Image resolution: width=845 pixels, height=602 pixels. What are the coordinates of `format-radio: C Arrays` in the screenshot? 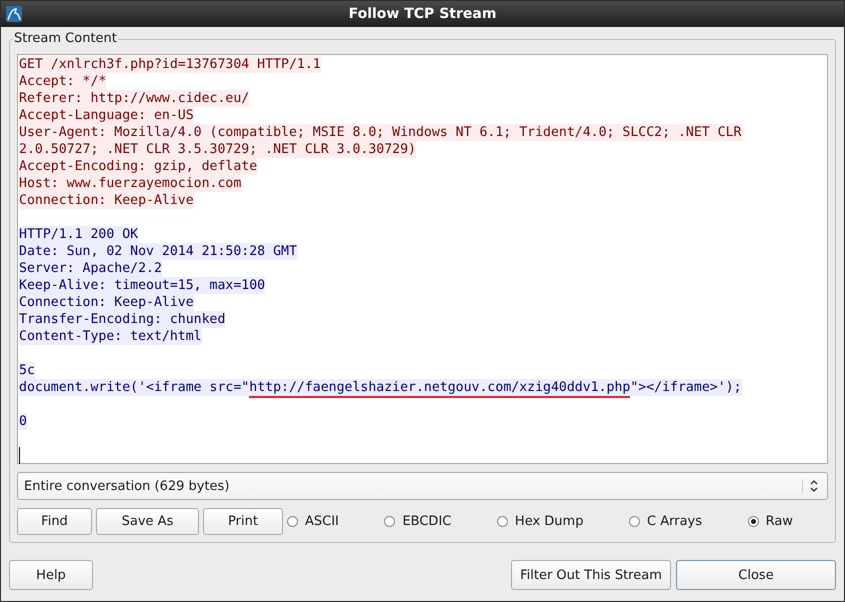 It's located at (665, 521).